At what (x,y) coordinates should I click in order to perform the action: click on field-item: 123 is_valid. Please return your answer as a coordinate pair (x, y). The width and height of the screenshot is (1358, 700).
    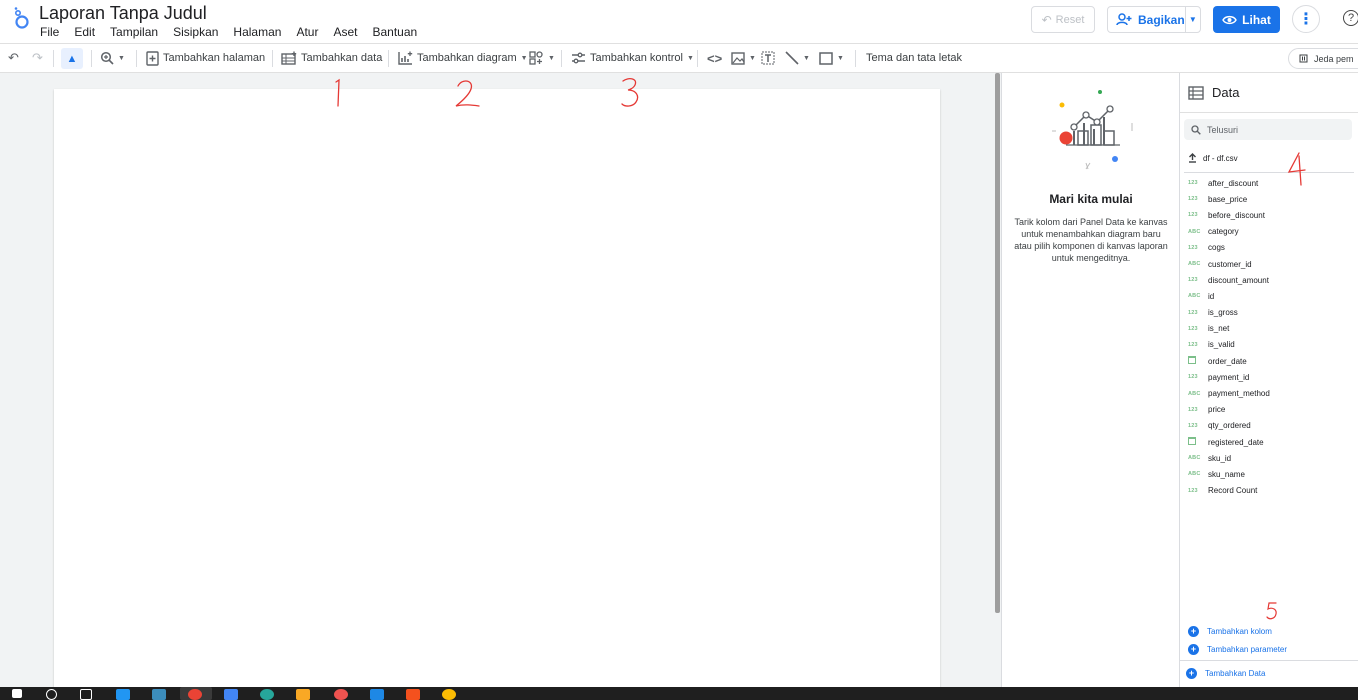
    Looking at the image, I should click on (1272, 345).